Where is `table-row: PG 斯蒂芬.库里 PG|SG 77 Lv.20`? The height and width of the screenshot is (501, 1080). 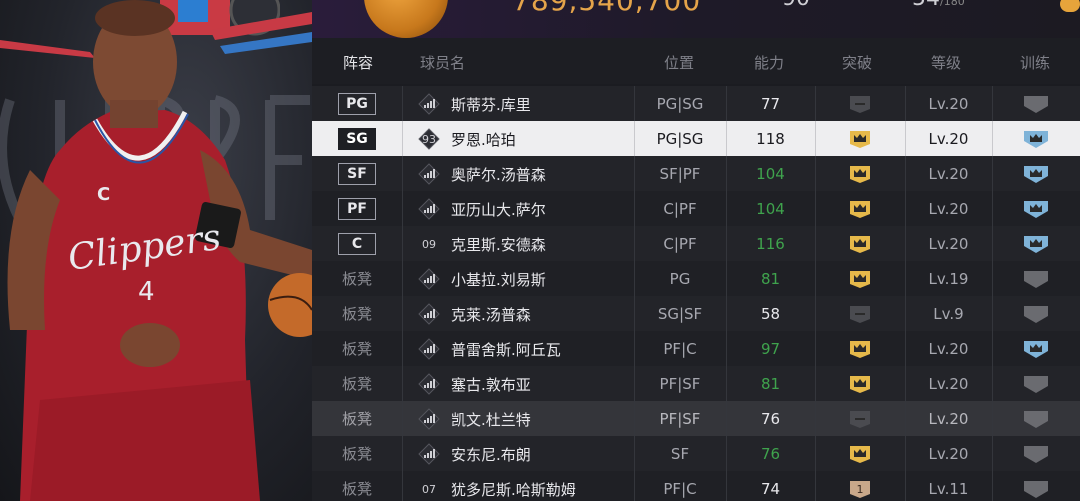
table-row: PG 斯蒂芬.库里 PG|SG 77 Lv.20 is located at coordinates (696, 104).